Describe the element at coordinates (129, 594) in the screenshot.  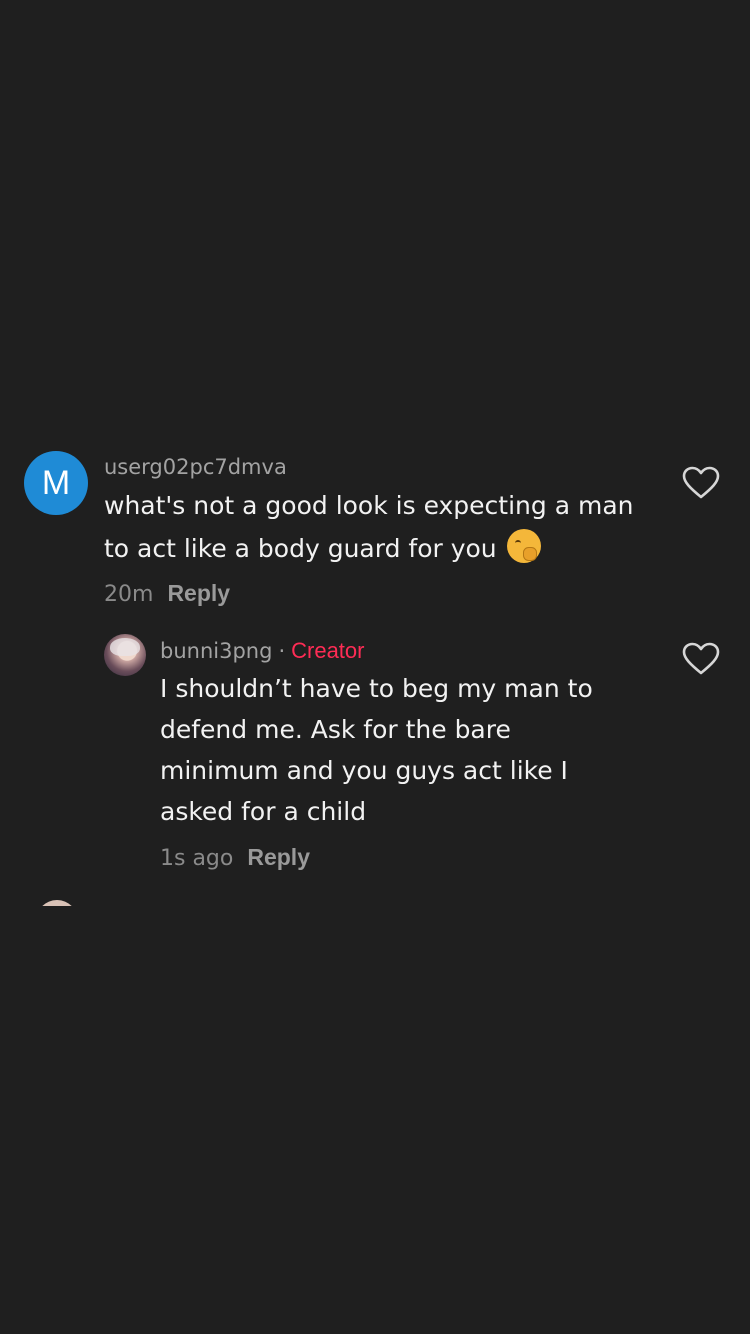
I see `comment-timestamp: 20m` at that location.